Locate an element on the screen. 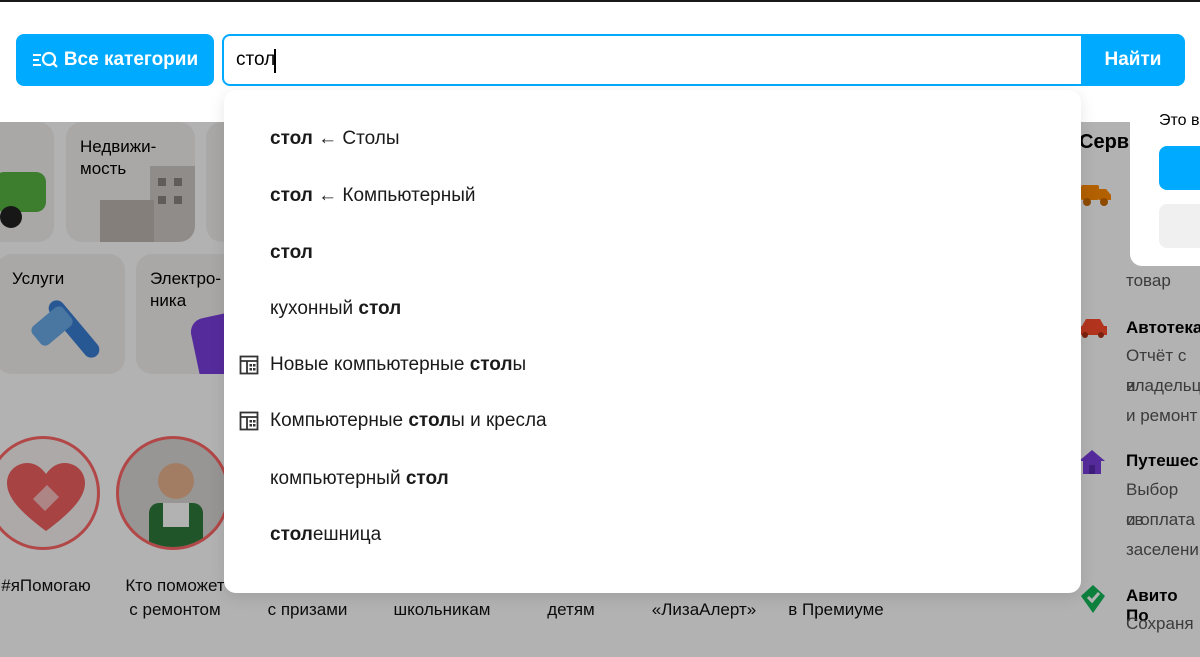  popup-decline-button is located at coordinates (1179, 226).